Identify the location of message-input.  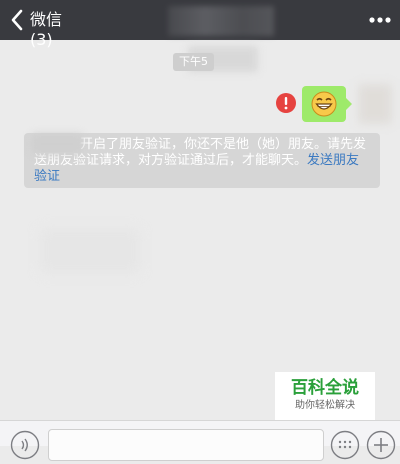
(186, 445).